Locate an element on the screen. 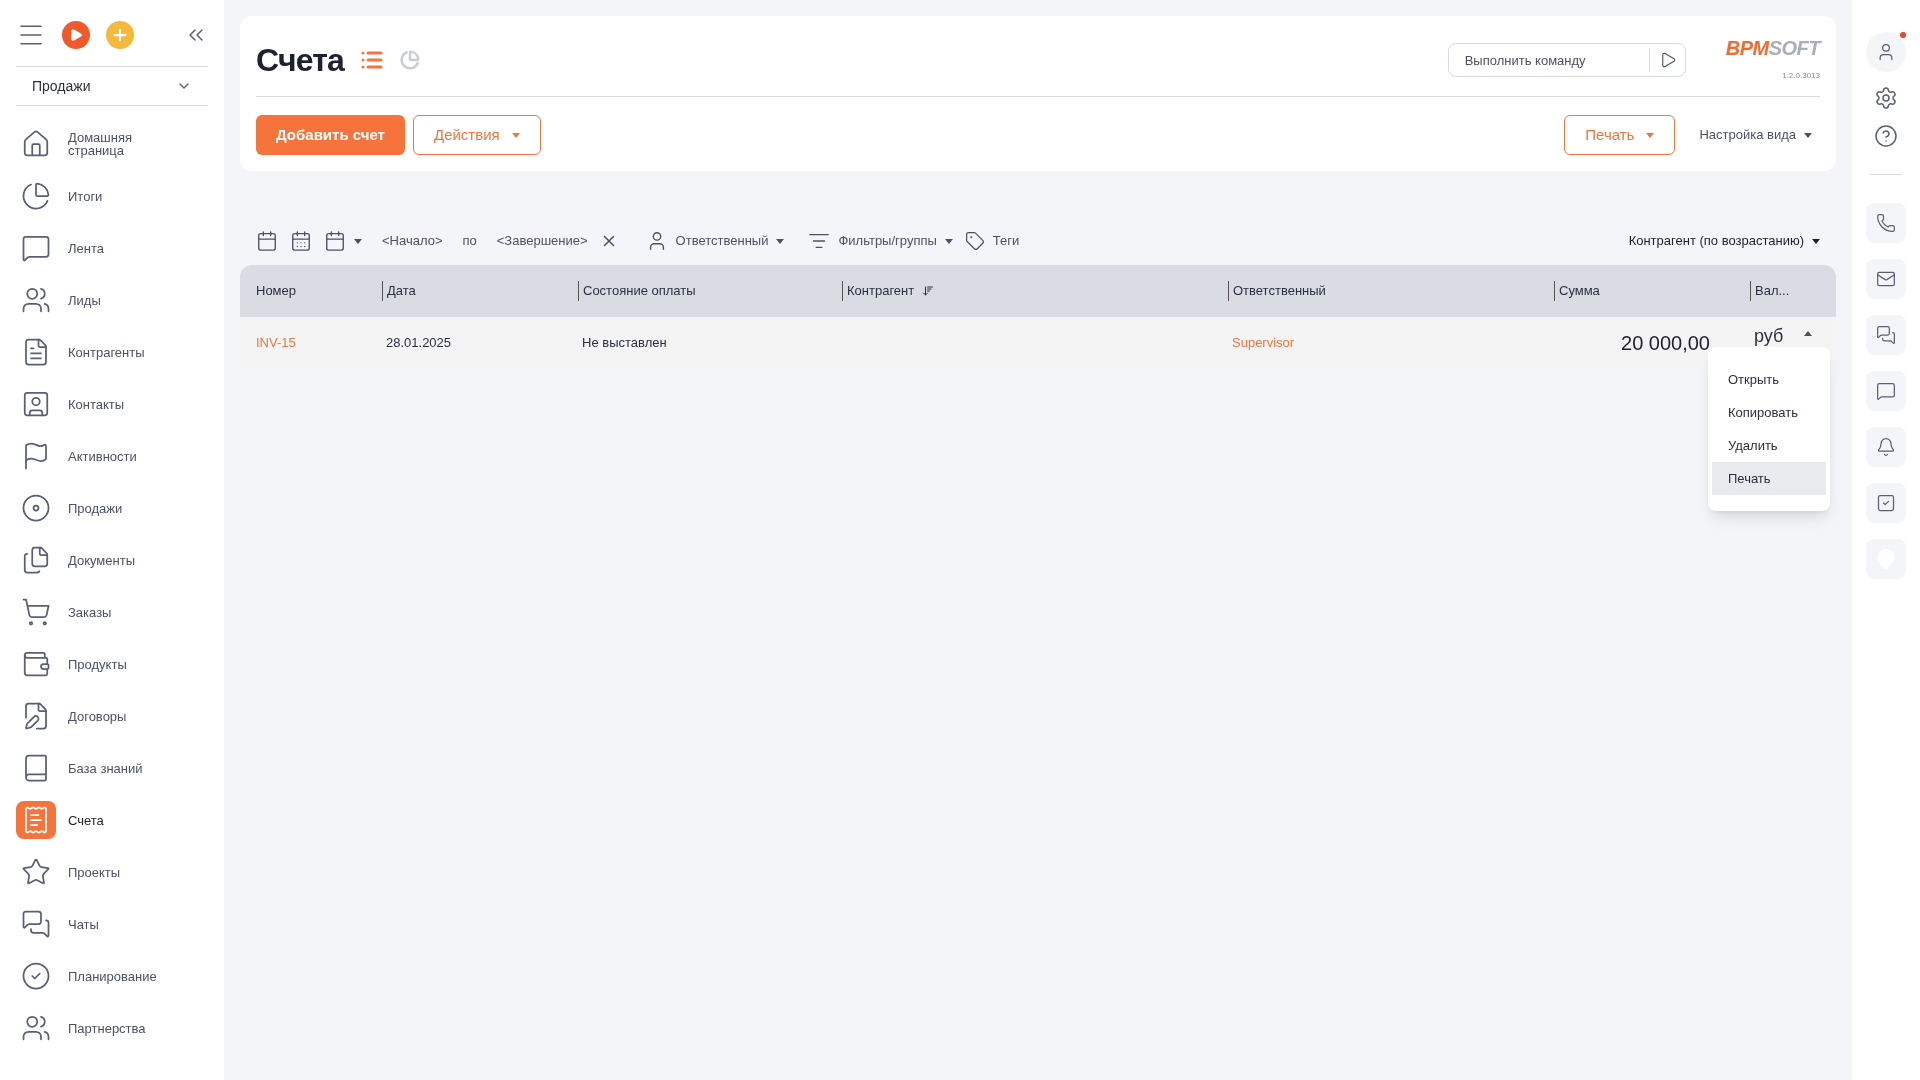  documents-icon is located at coordinates (36, 560).